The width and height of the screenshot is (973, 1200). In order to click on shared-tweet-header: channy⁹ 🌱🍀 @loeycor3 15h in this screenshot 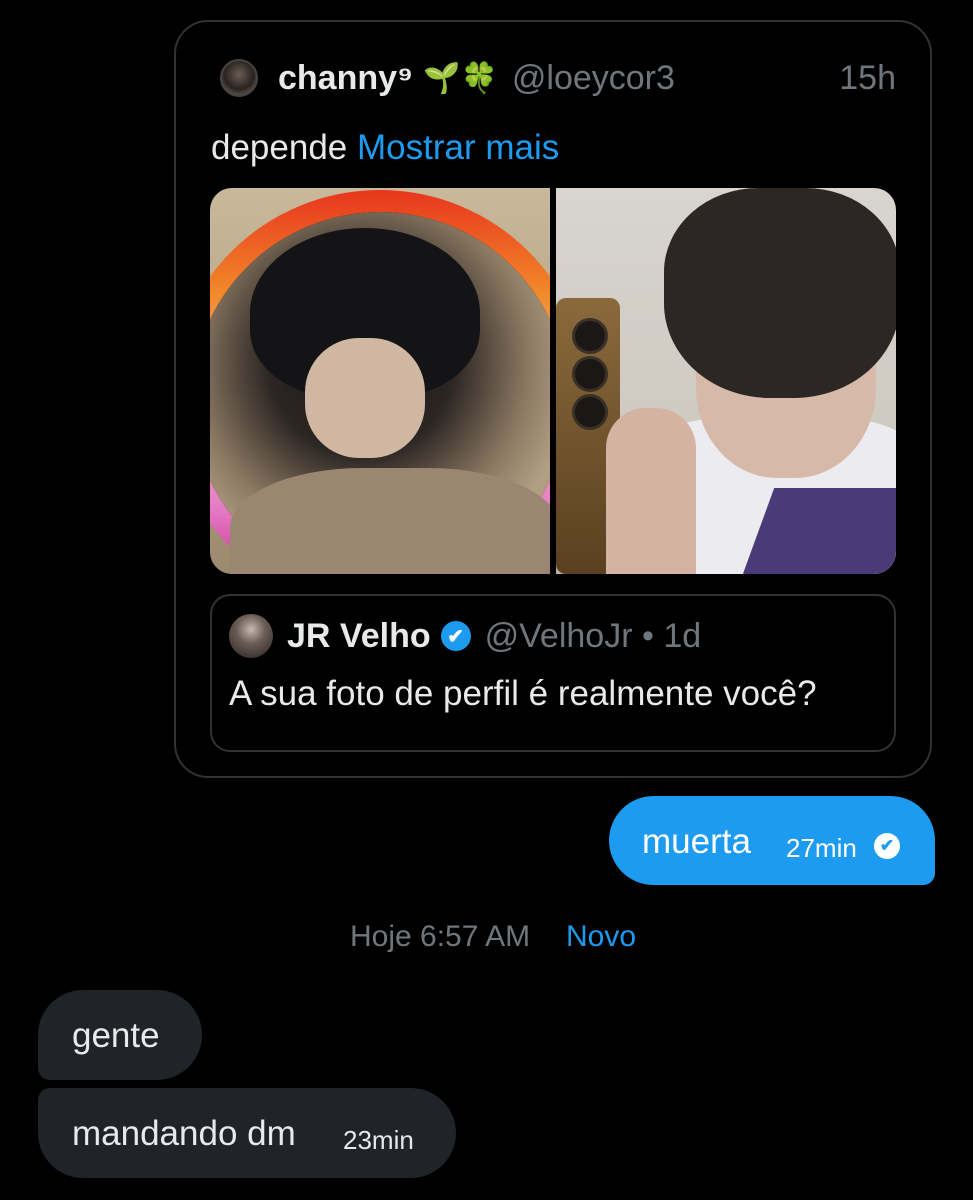, I will do `click(560, 78)`.